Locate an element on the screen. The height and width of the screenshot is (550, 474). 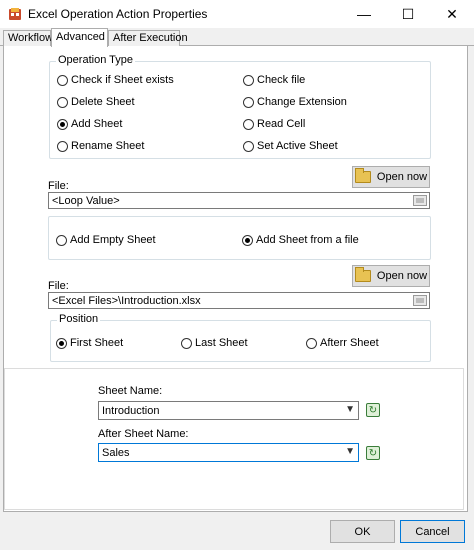
operation-type-label: Operation Type is located at coordinates (96, 60).